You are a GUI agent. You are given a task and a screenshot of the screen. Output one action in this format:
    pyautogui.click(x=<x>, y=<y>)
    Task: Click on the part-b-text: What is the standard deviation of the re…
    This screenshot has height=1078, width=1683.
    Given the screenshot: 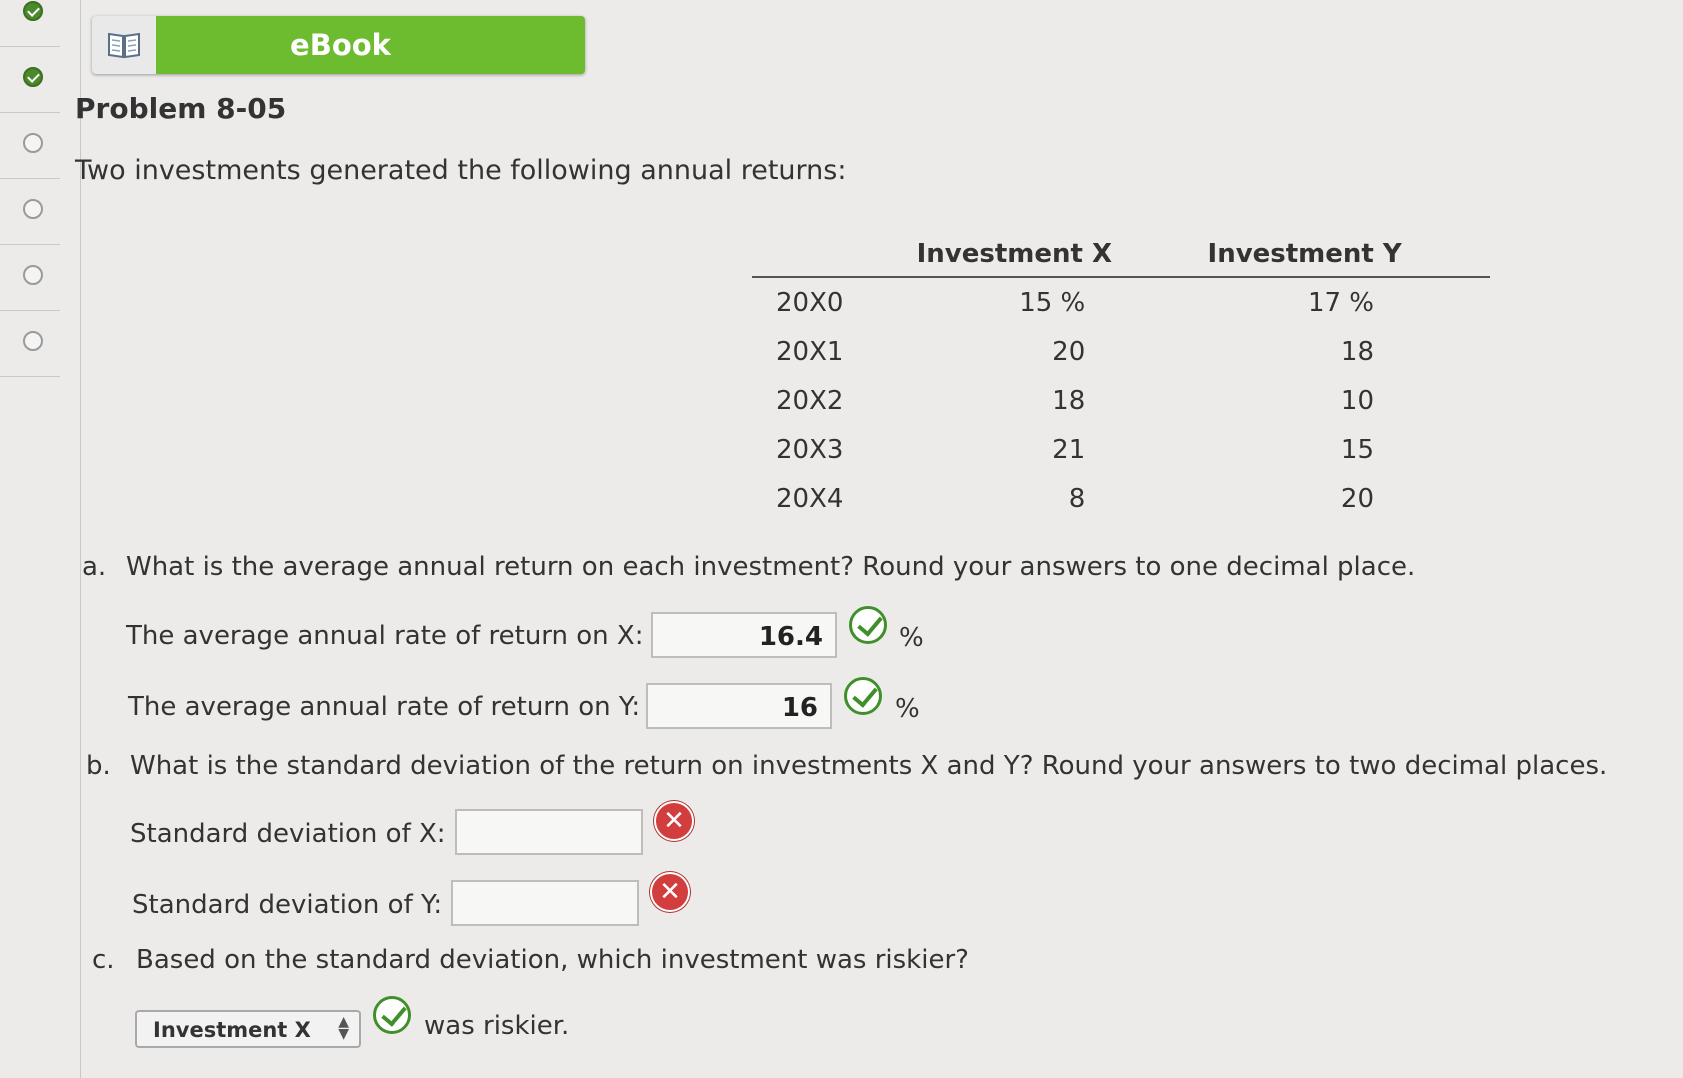 What is the action you would take?
    pyautogui.click(x=869, y=766)
    